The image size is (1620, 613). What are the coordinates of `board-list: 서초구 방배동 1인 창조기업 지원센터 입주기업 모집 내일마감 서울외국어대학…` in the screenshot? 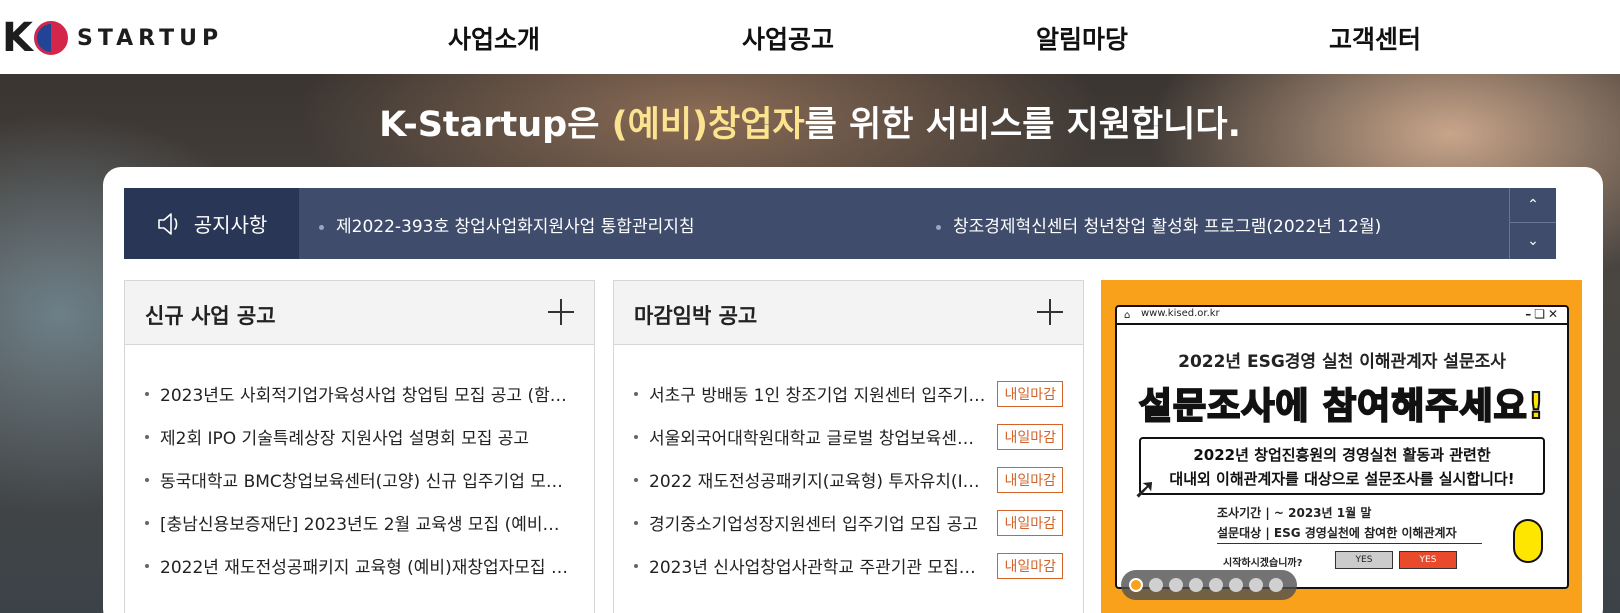 It's located at (848, 466).